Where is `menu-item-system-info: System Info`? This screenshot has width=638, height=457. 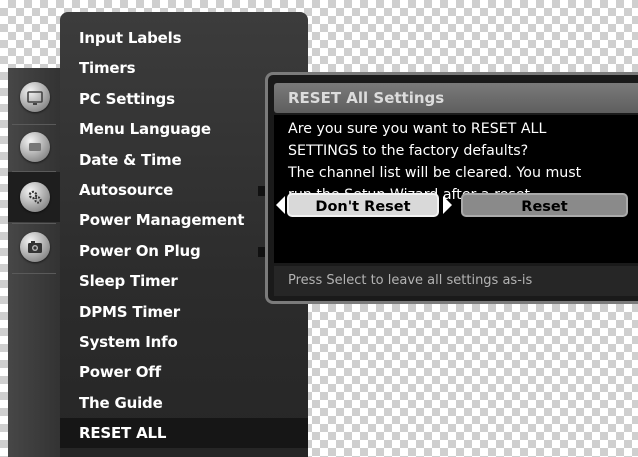 menu-item-system-info: System Info is located at coordinates (184, 342).